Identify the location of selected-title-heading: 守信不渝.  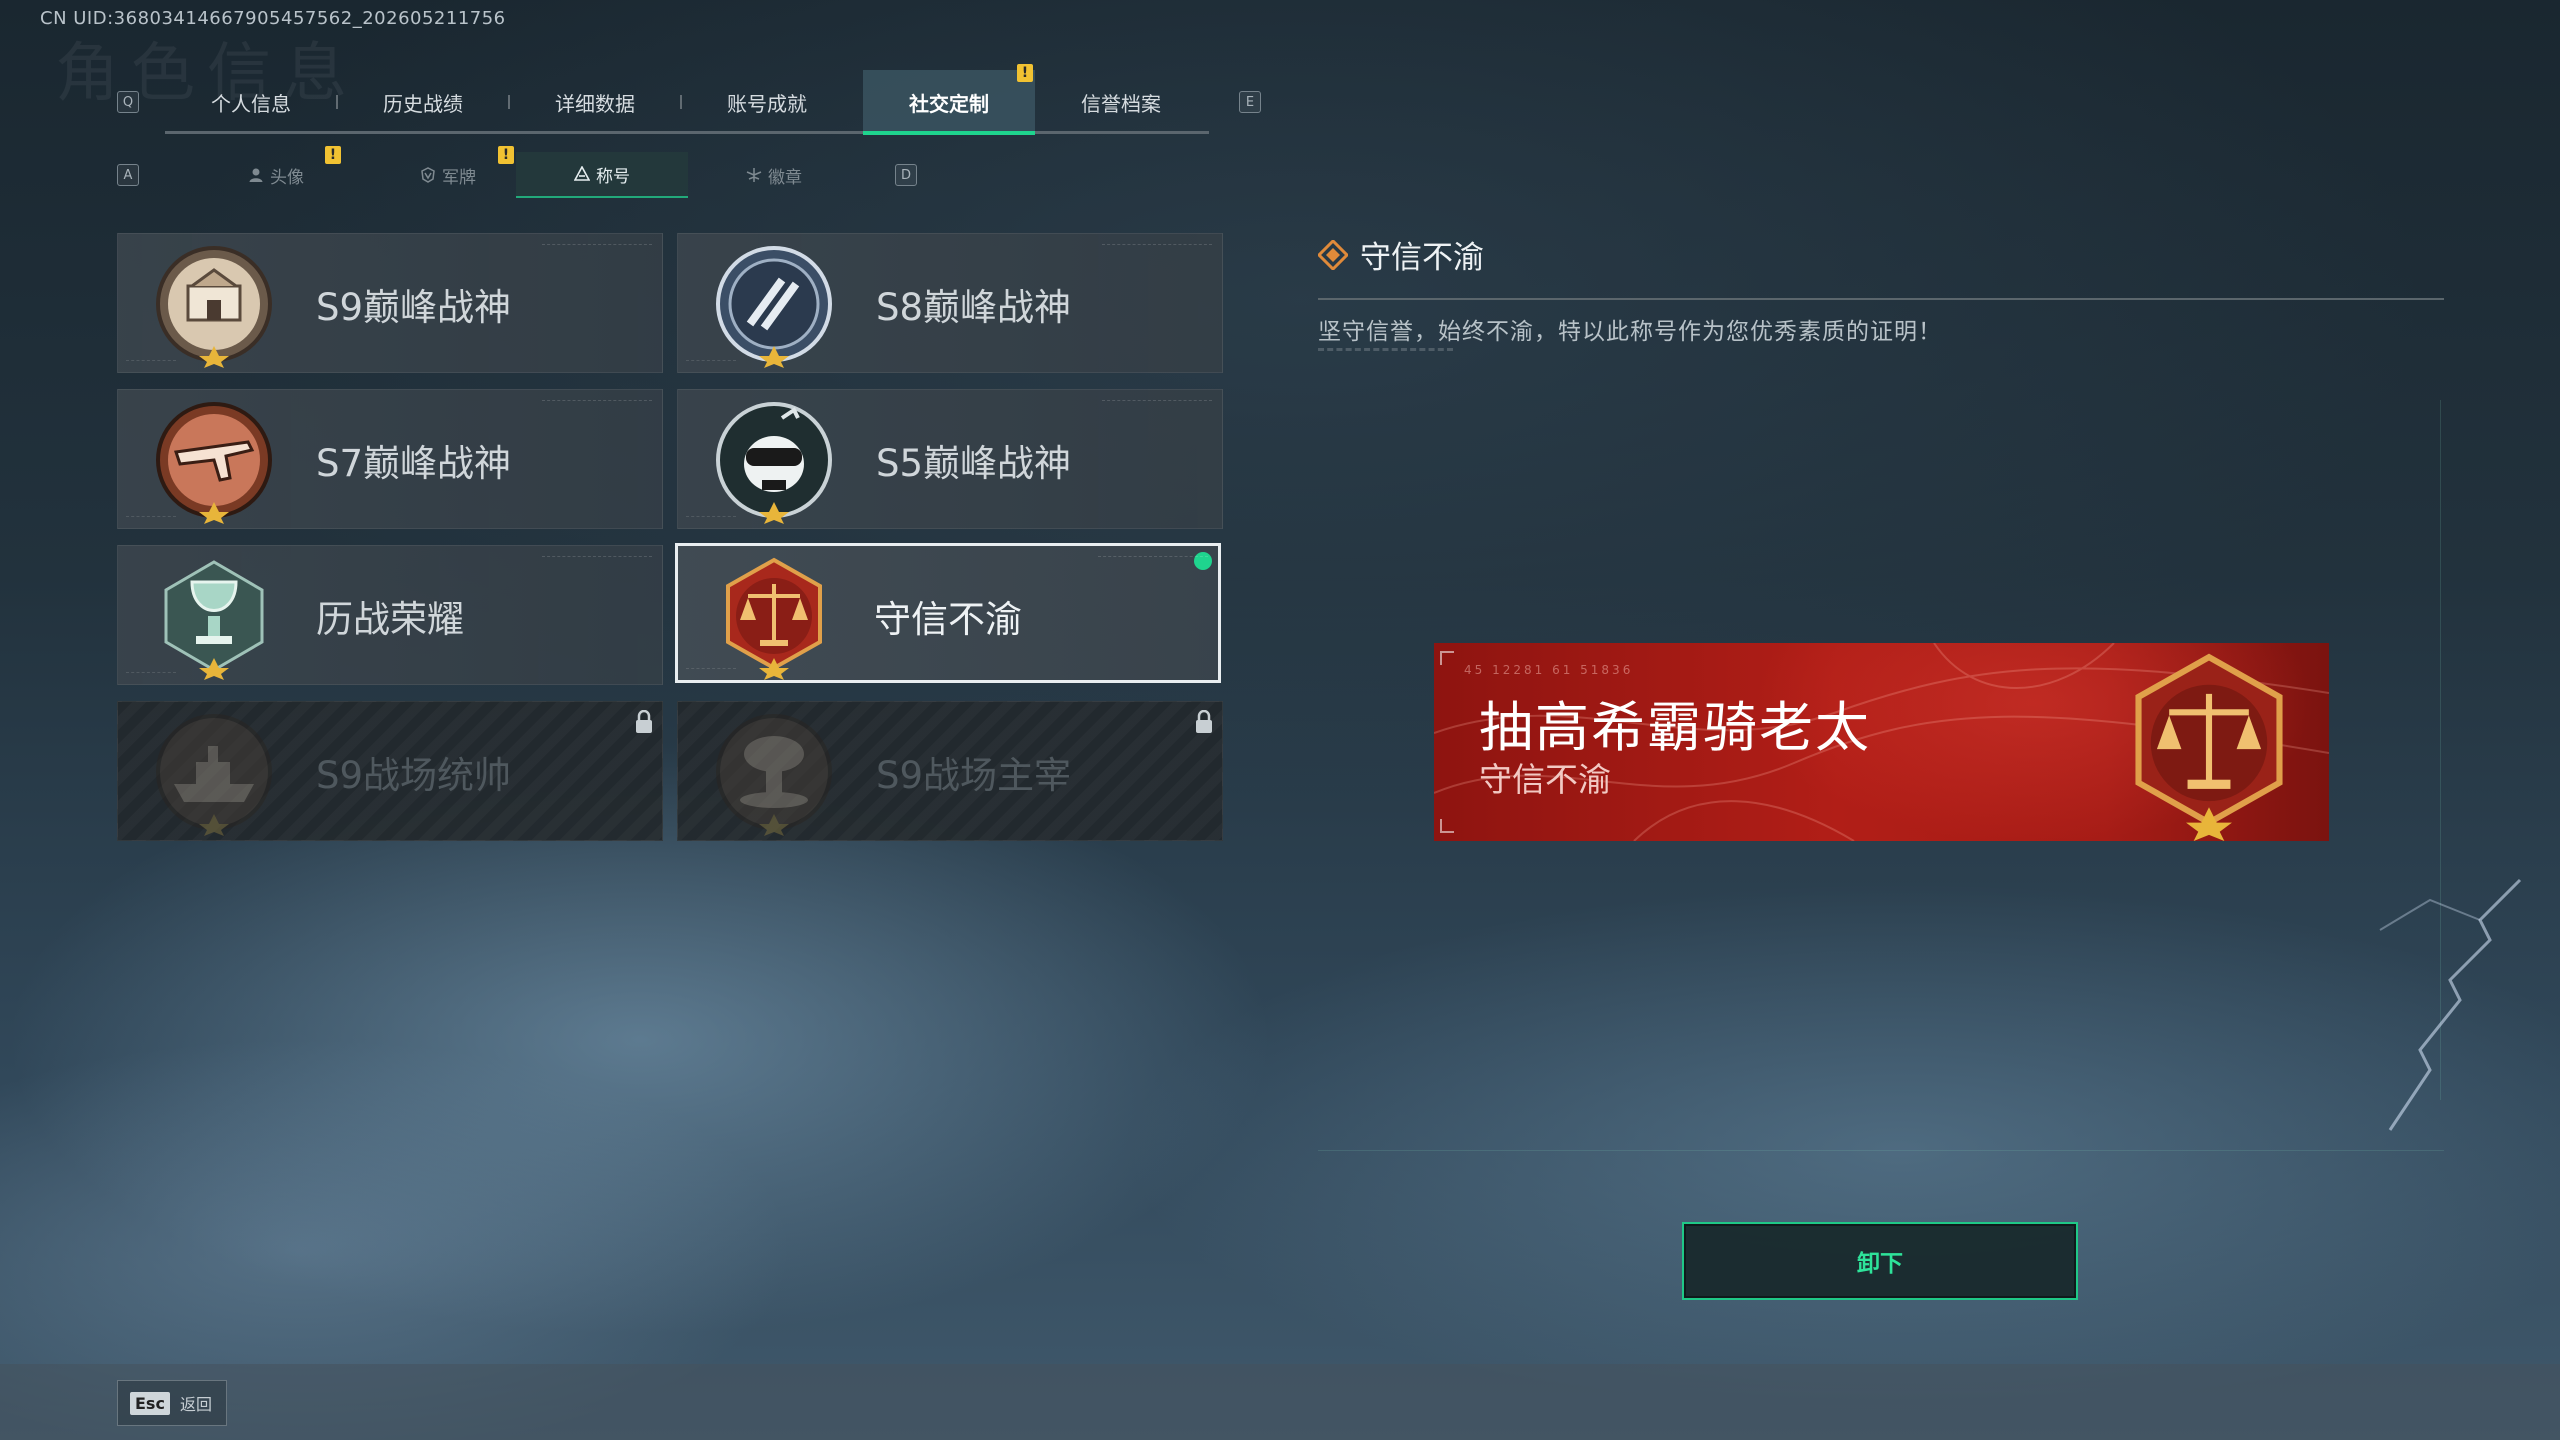
(1401, 254).